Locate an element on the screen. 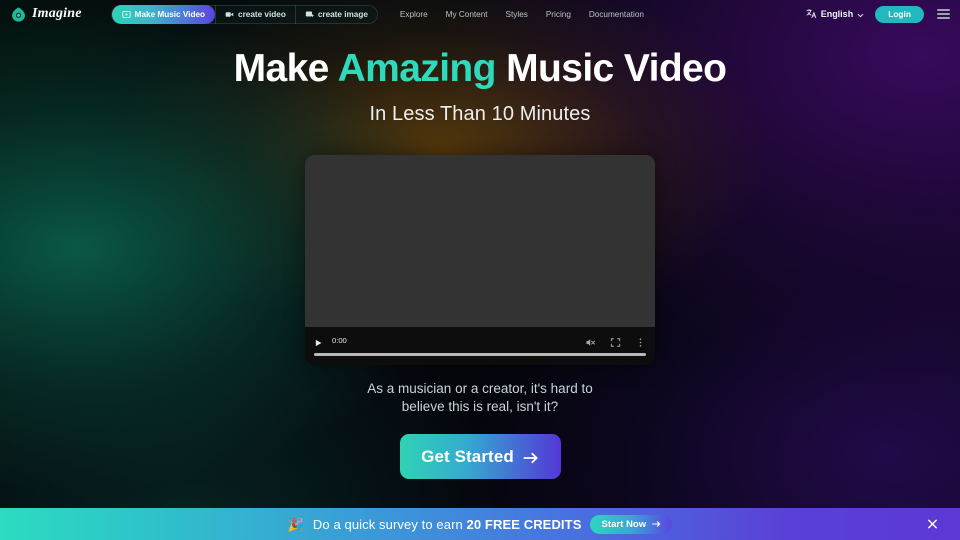  video-progress-bar is located at coordinates (480, 354).